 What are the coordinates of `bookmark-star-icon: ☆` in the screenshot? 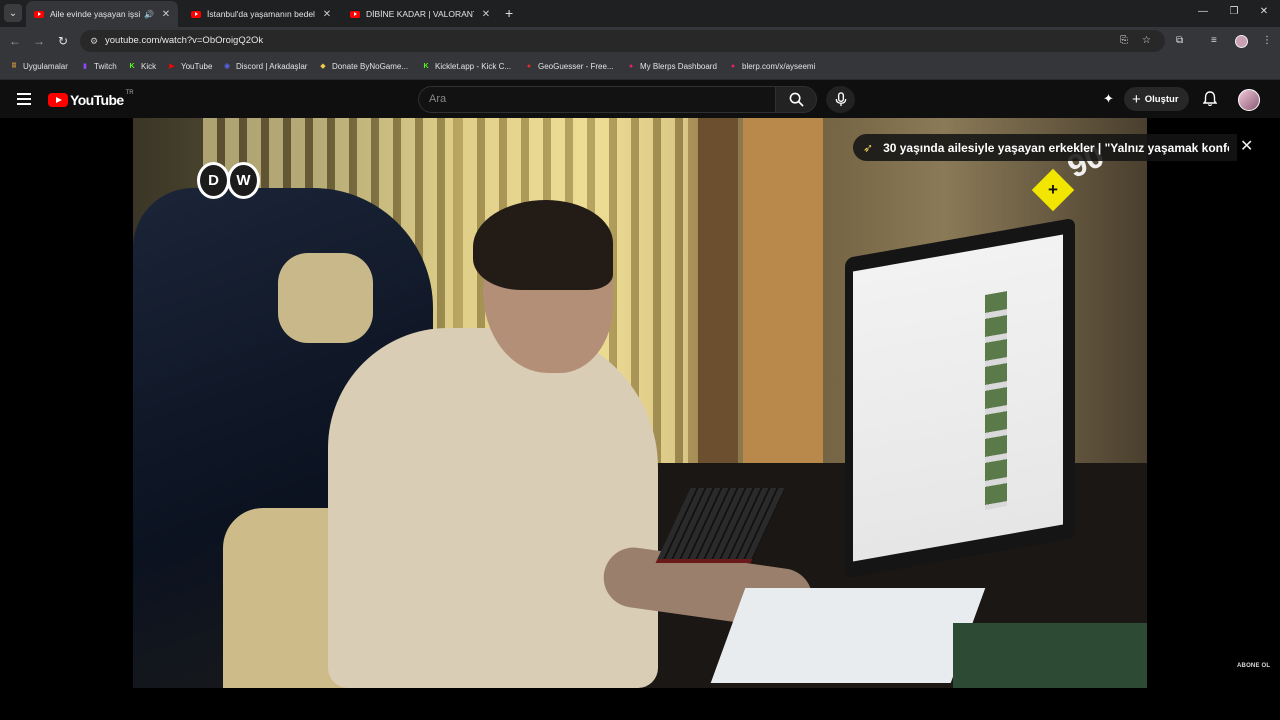 It's located at (1146, 41).